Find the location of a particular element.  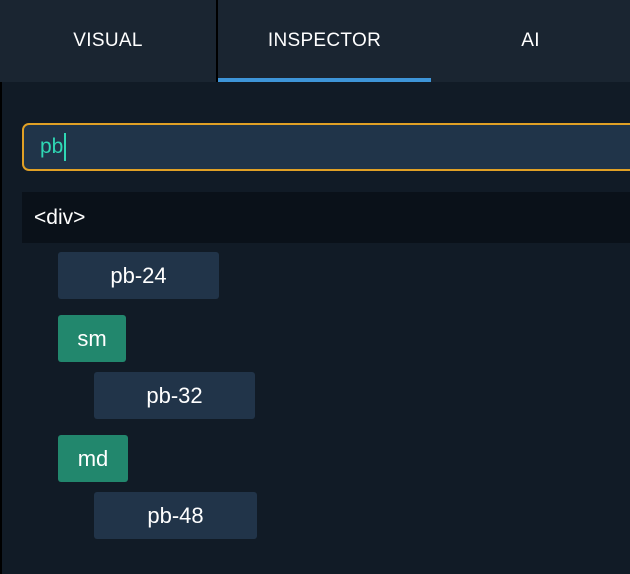

tab-inspector: INSPECTOR is located at coordinates (323, 41).